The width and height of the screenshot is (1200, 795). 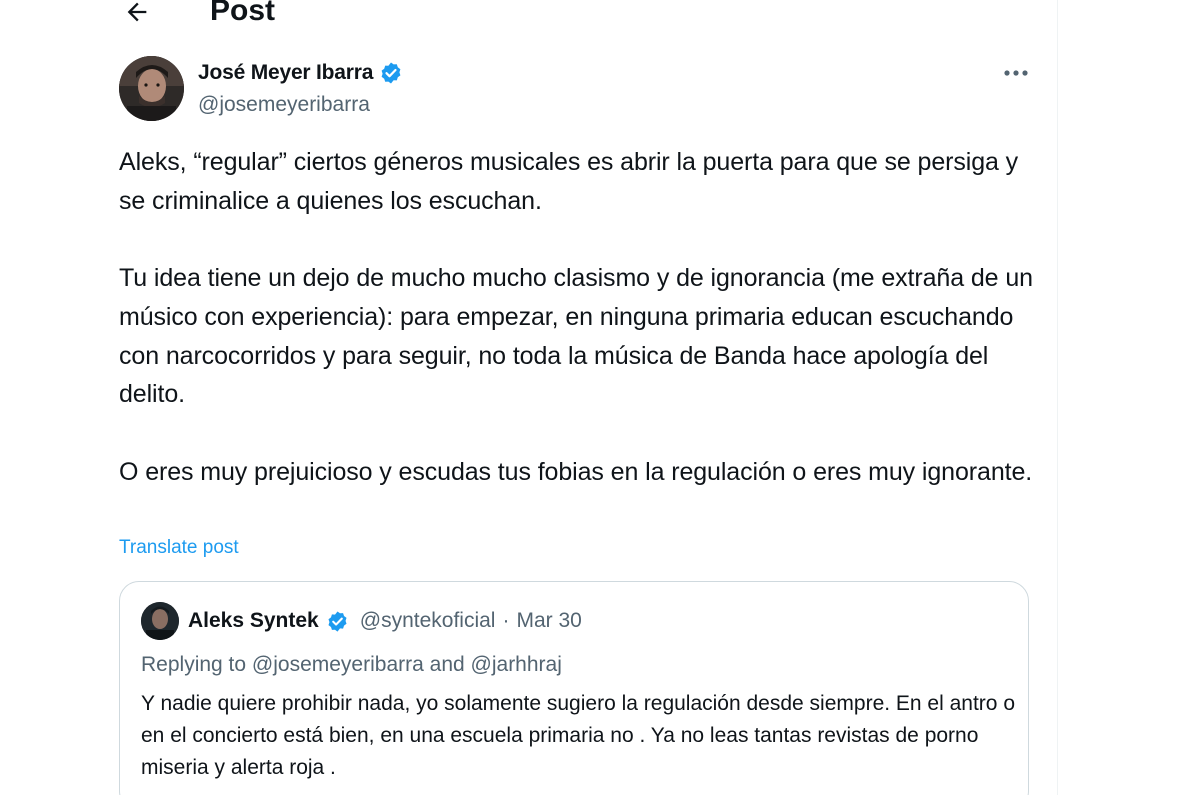 What do you see at coordinates (194, 664) in the screenshot?
I see `replying-prefix: Replying to` at bounding box center [194, 664].